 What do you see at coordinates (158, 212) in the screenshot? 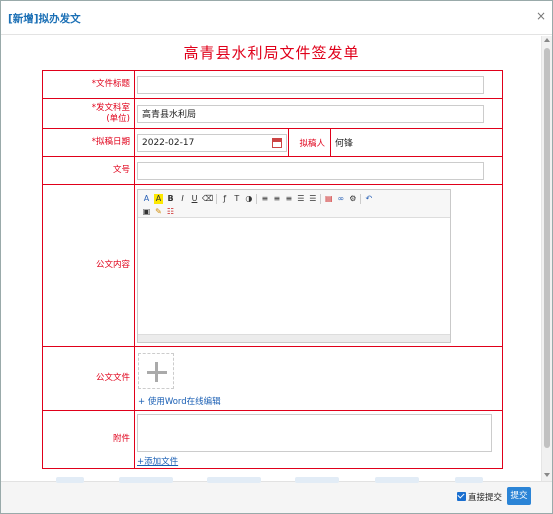
I see `edit-icon: ✎` at bounding box center [158, 212].